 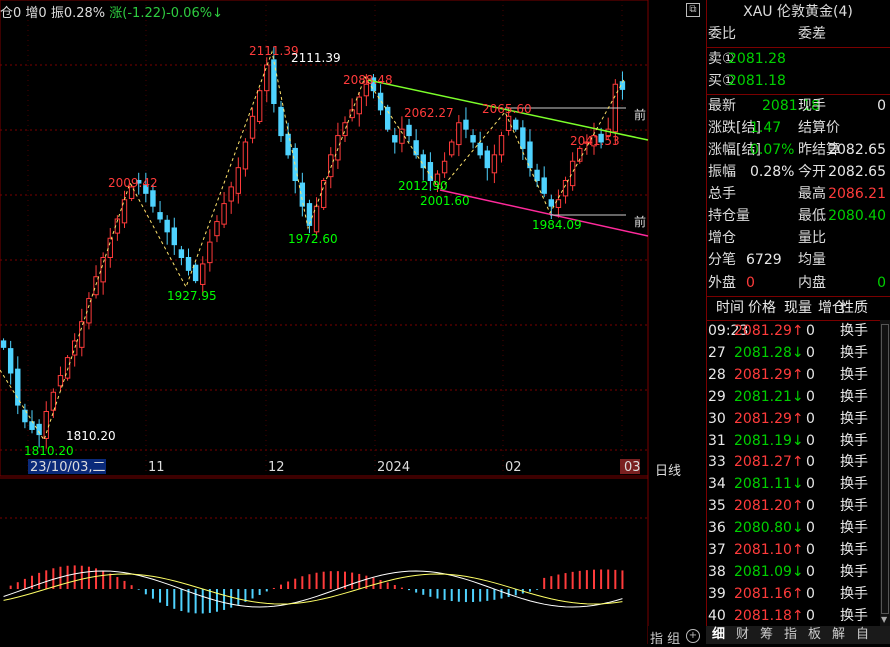 What do you see at coordinates (595, 141) in the screenshot?
I see `price-annotation: 2041.53` at bounding box center [595, 141].